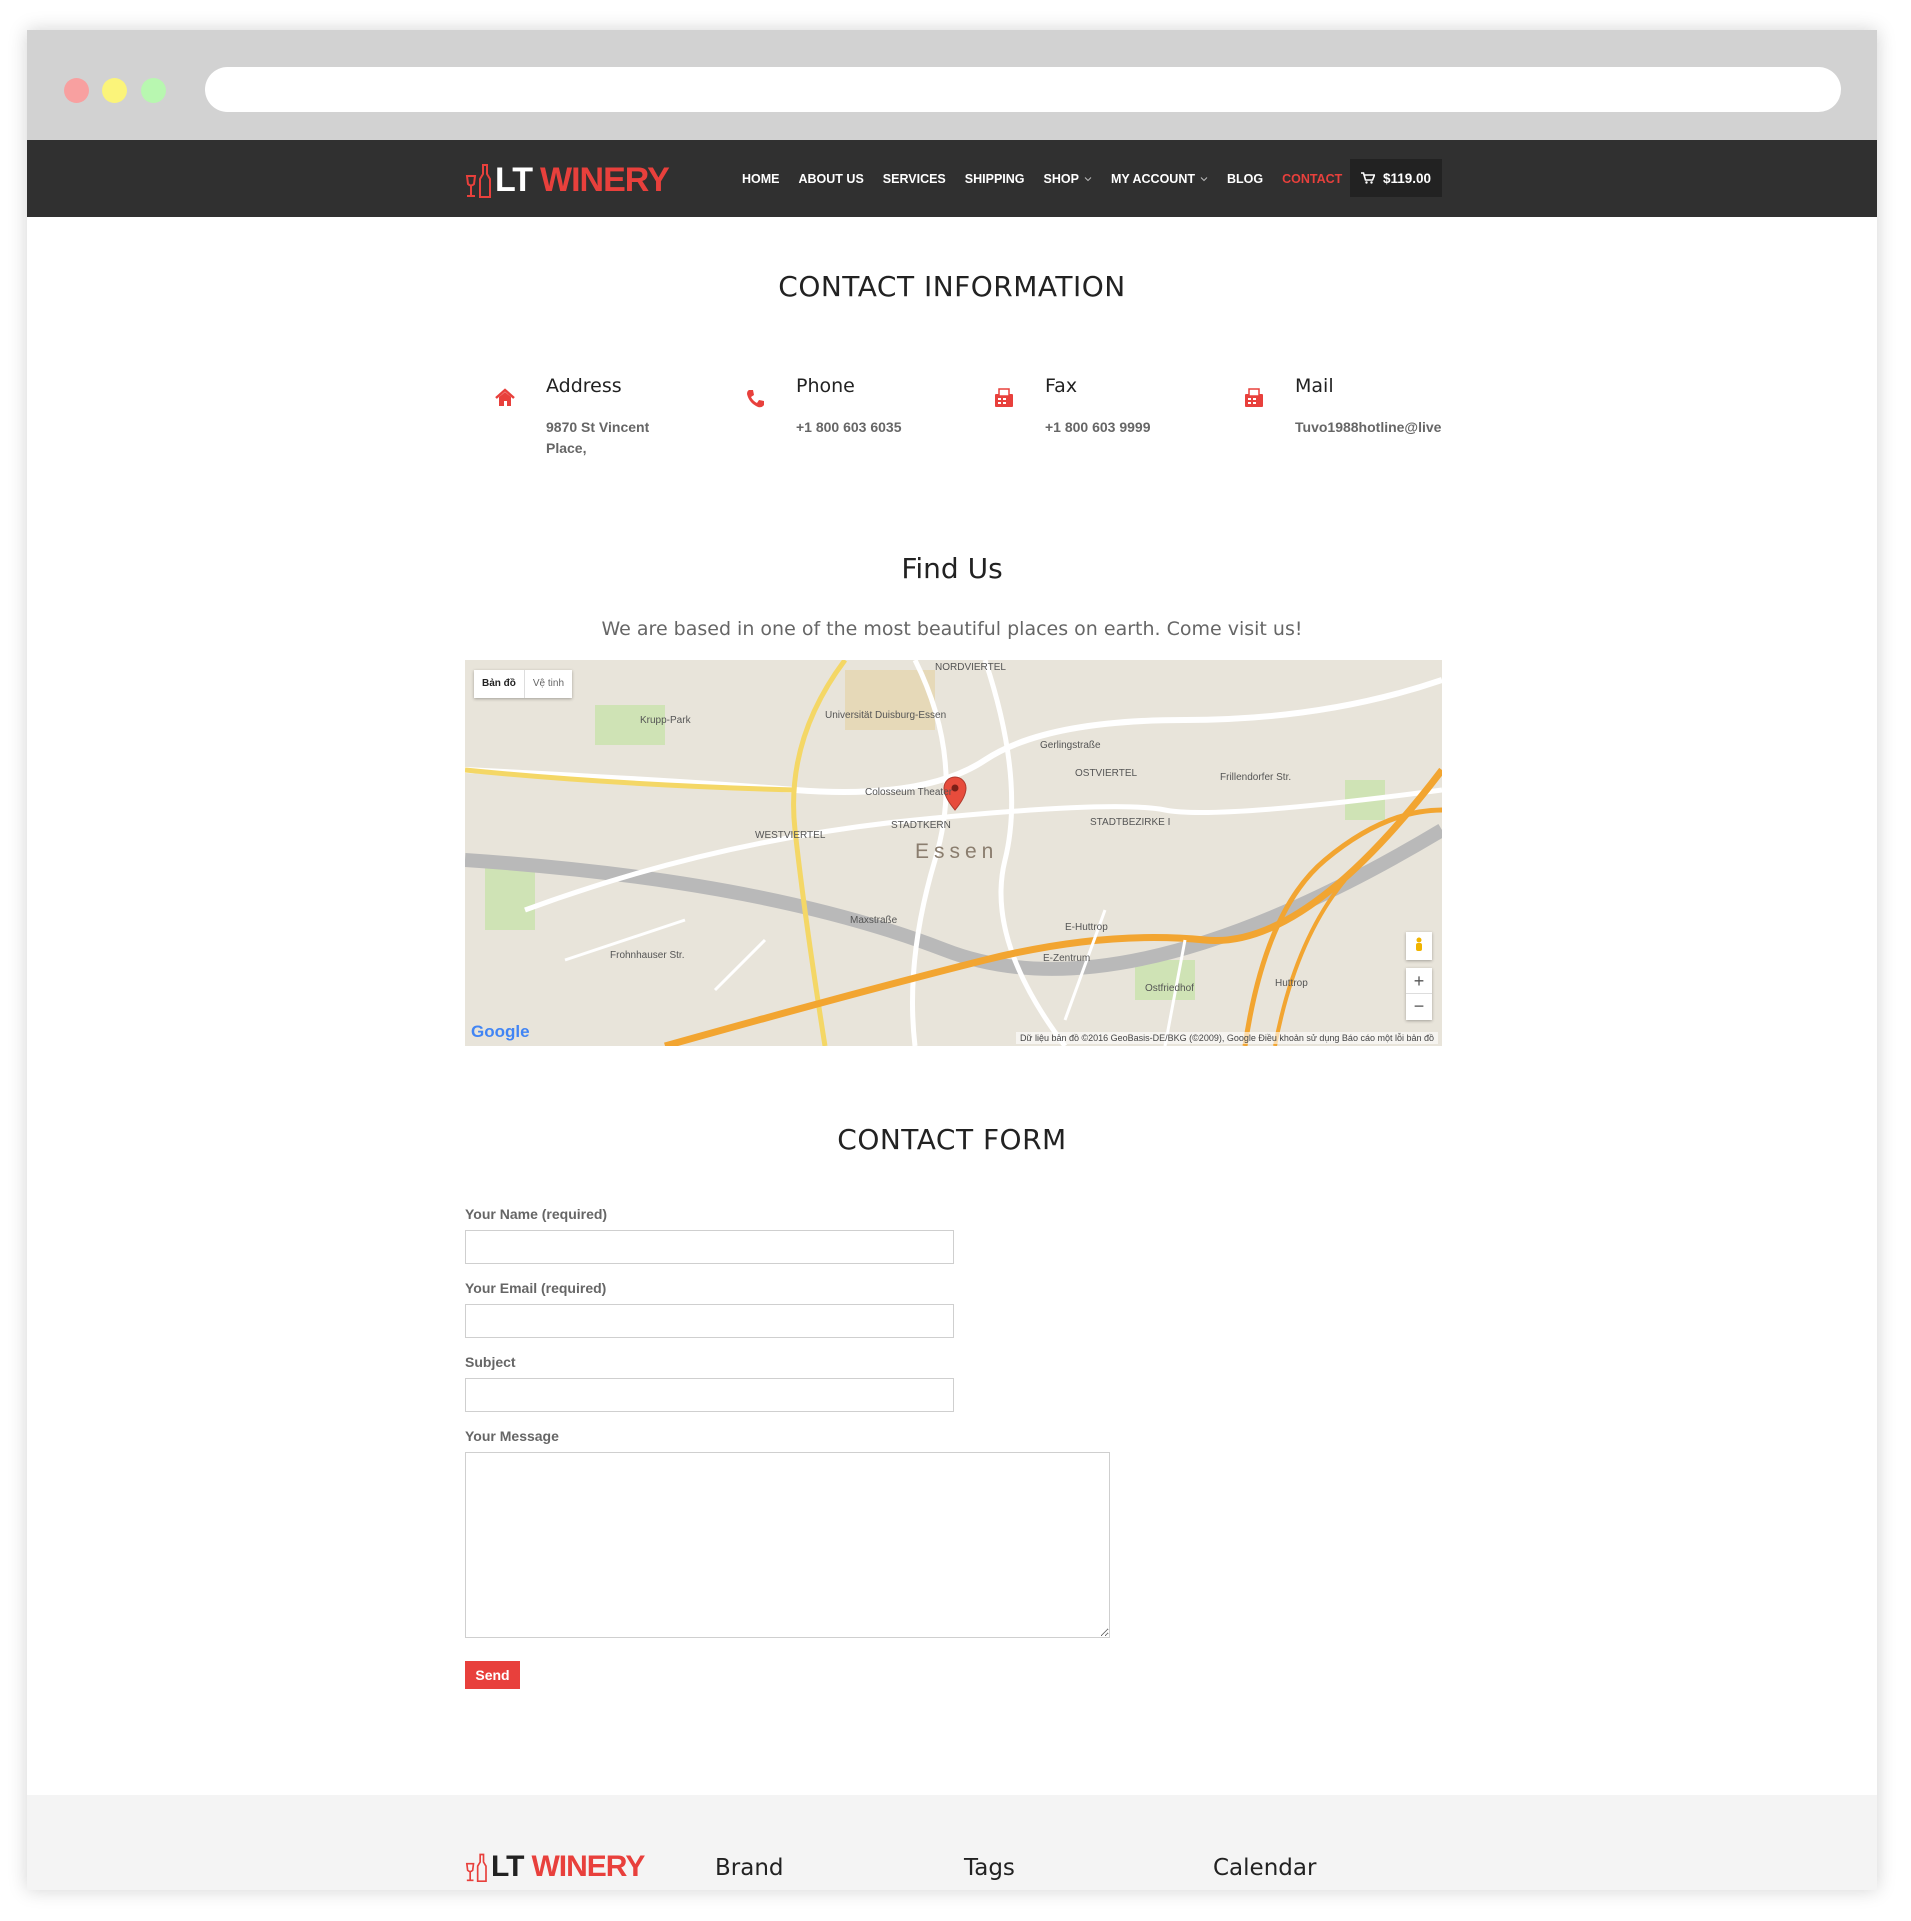 This screenshot has width=1911, height=1921. I want to click on name-field, so click(709, 1247).